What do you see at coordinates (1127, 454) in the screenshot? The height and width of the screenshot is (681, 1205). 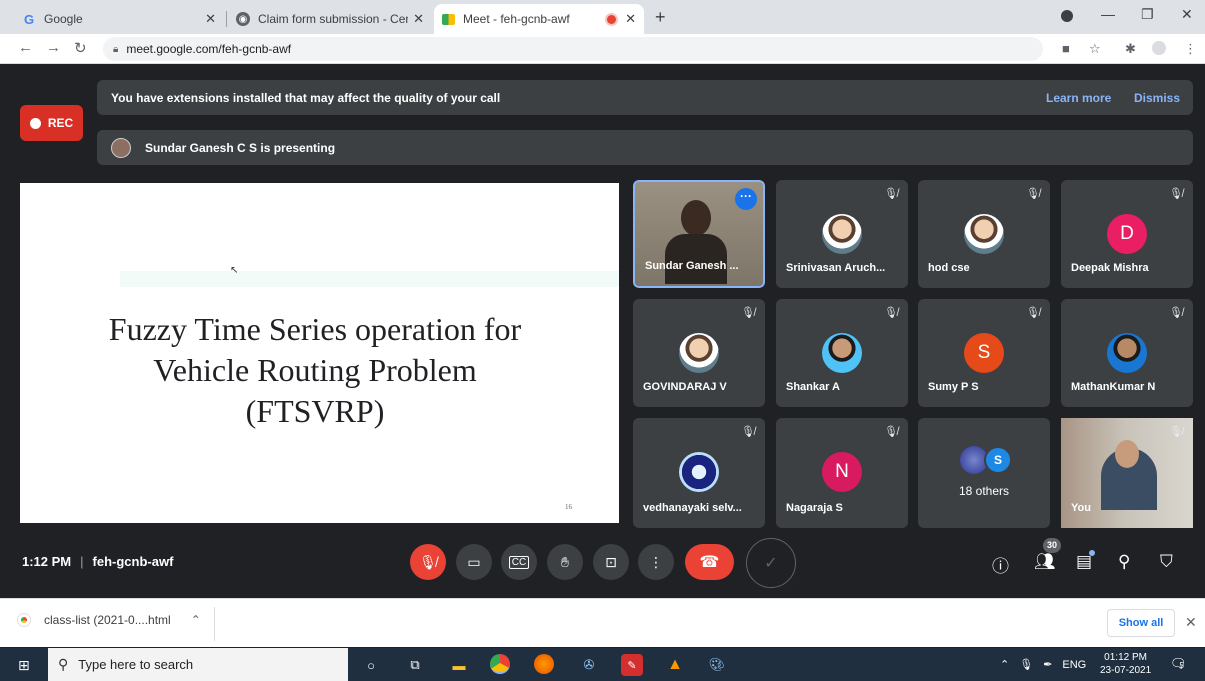 I see `self-video-face` at bounding box center [1127, 454].